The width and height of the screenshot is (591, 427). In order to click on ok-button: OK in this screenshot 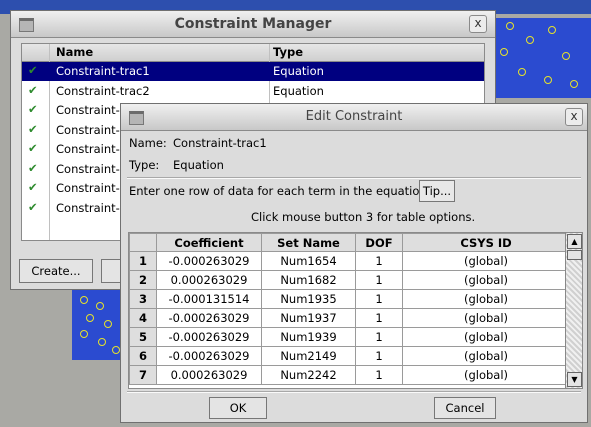, I will do `click(238, 408)`.